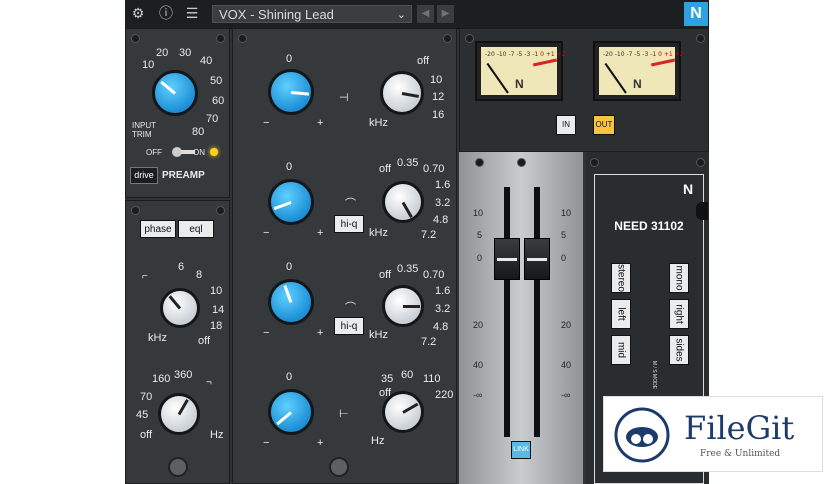  I want to click on preamp-on-label: ON, so click(199, 152).